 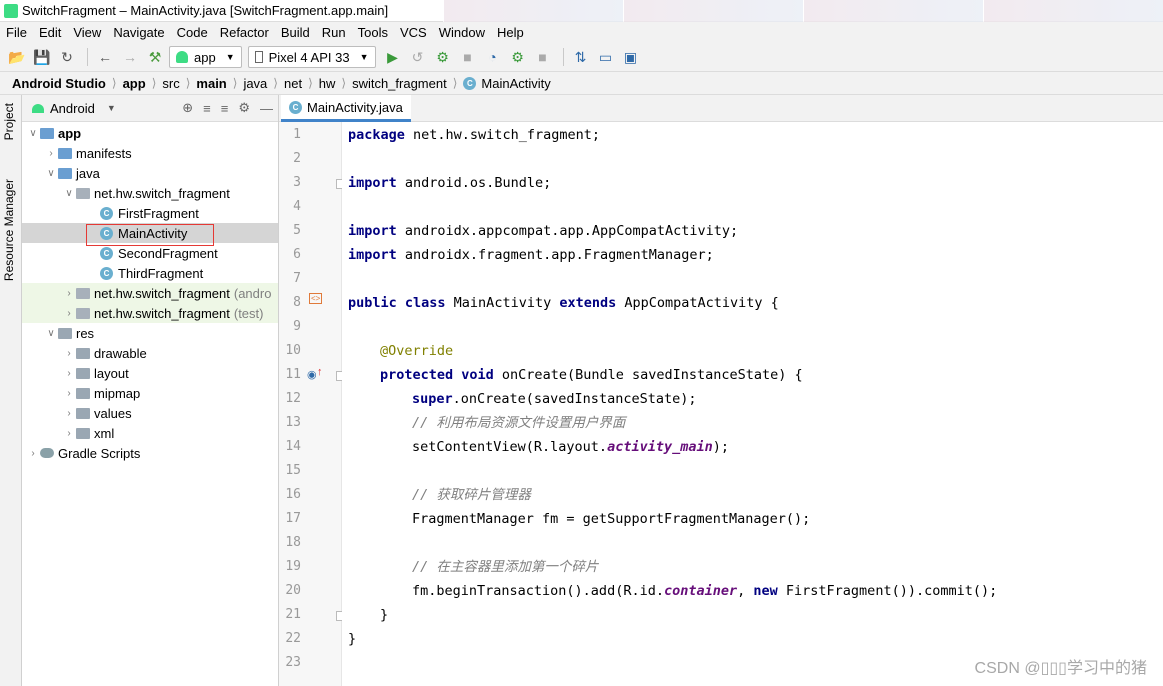 I want to click on menu-code: Code, so click(x=192, y=32).